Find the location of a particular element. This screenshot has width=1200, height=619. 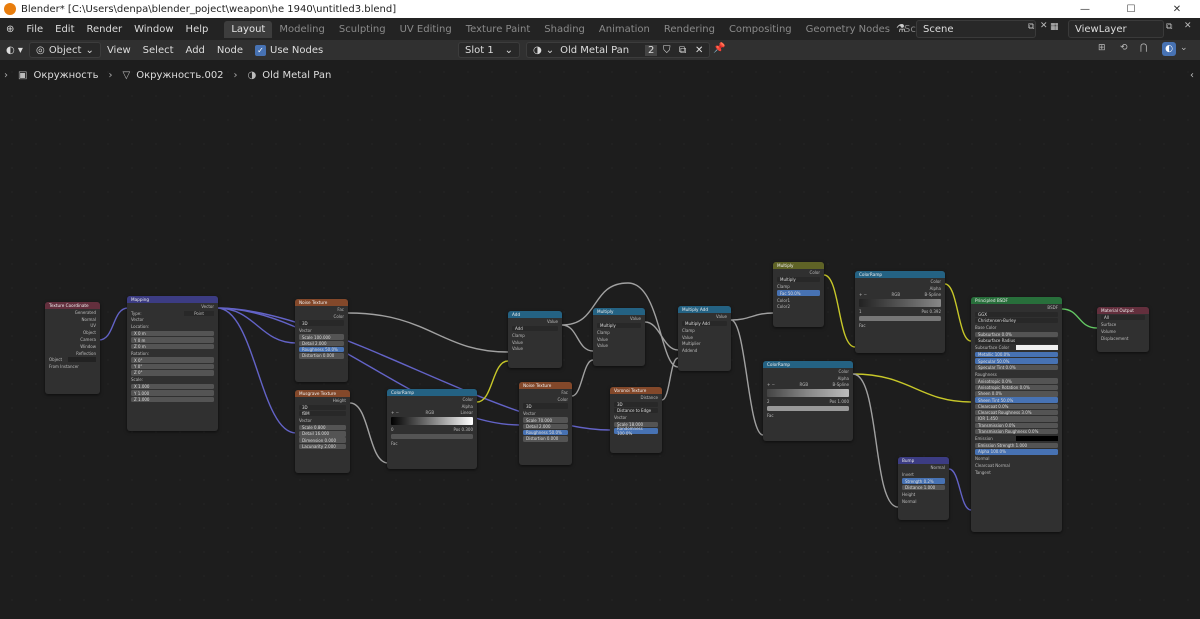

socket-value-out: Value is located at coordinates (619, 318).